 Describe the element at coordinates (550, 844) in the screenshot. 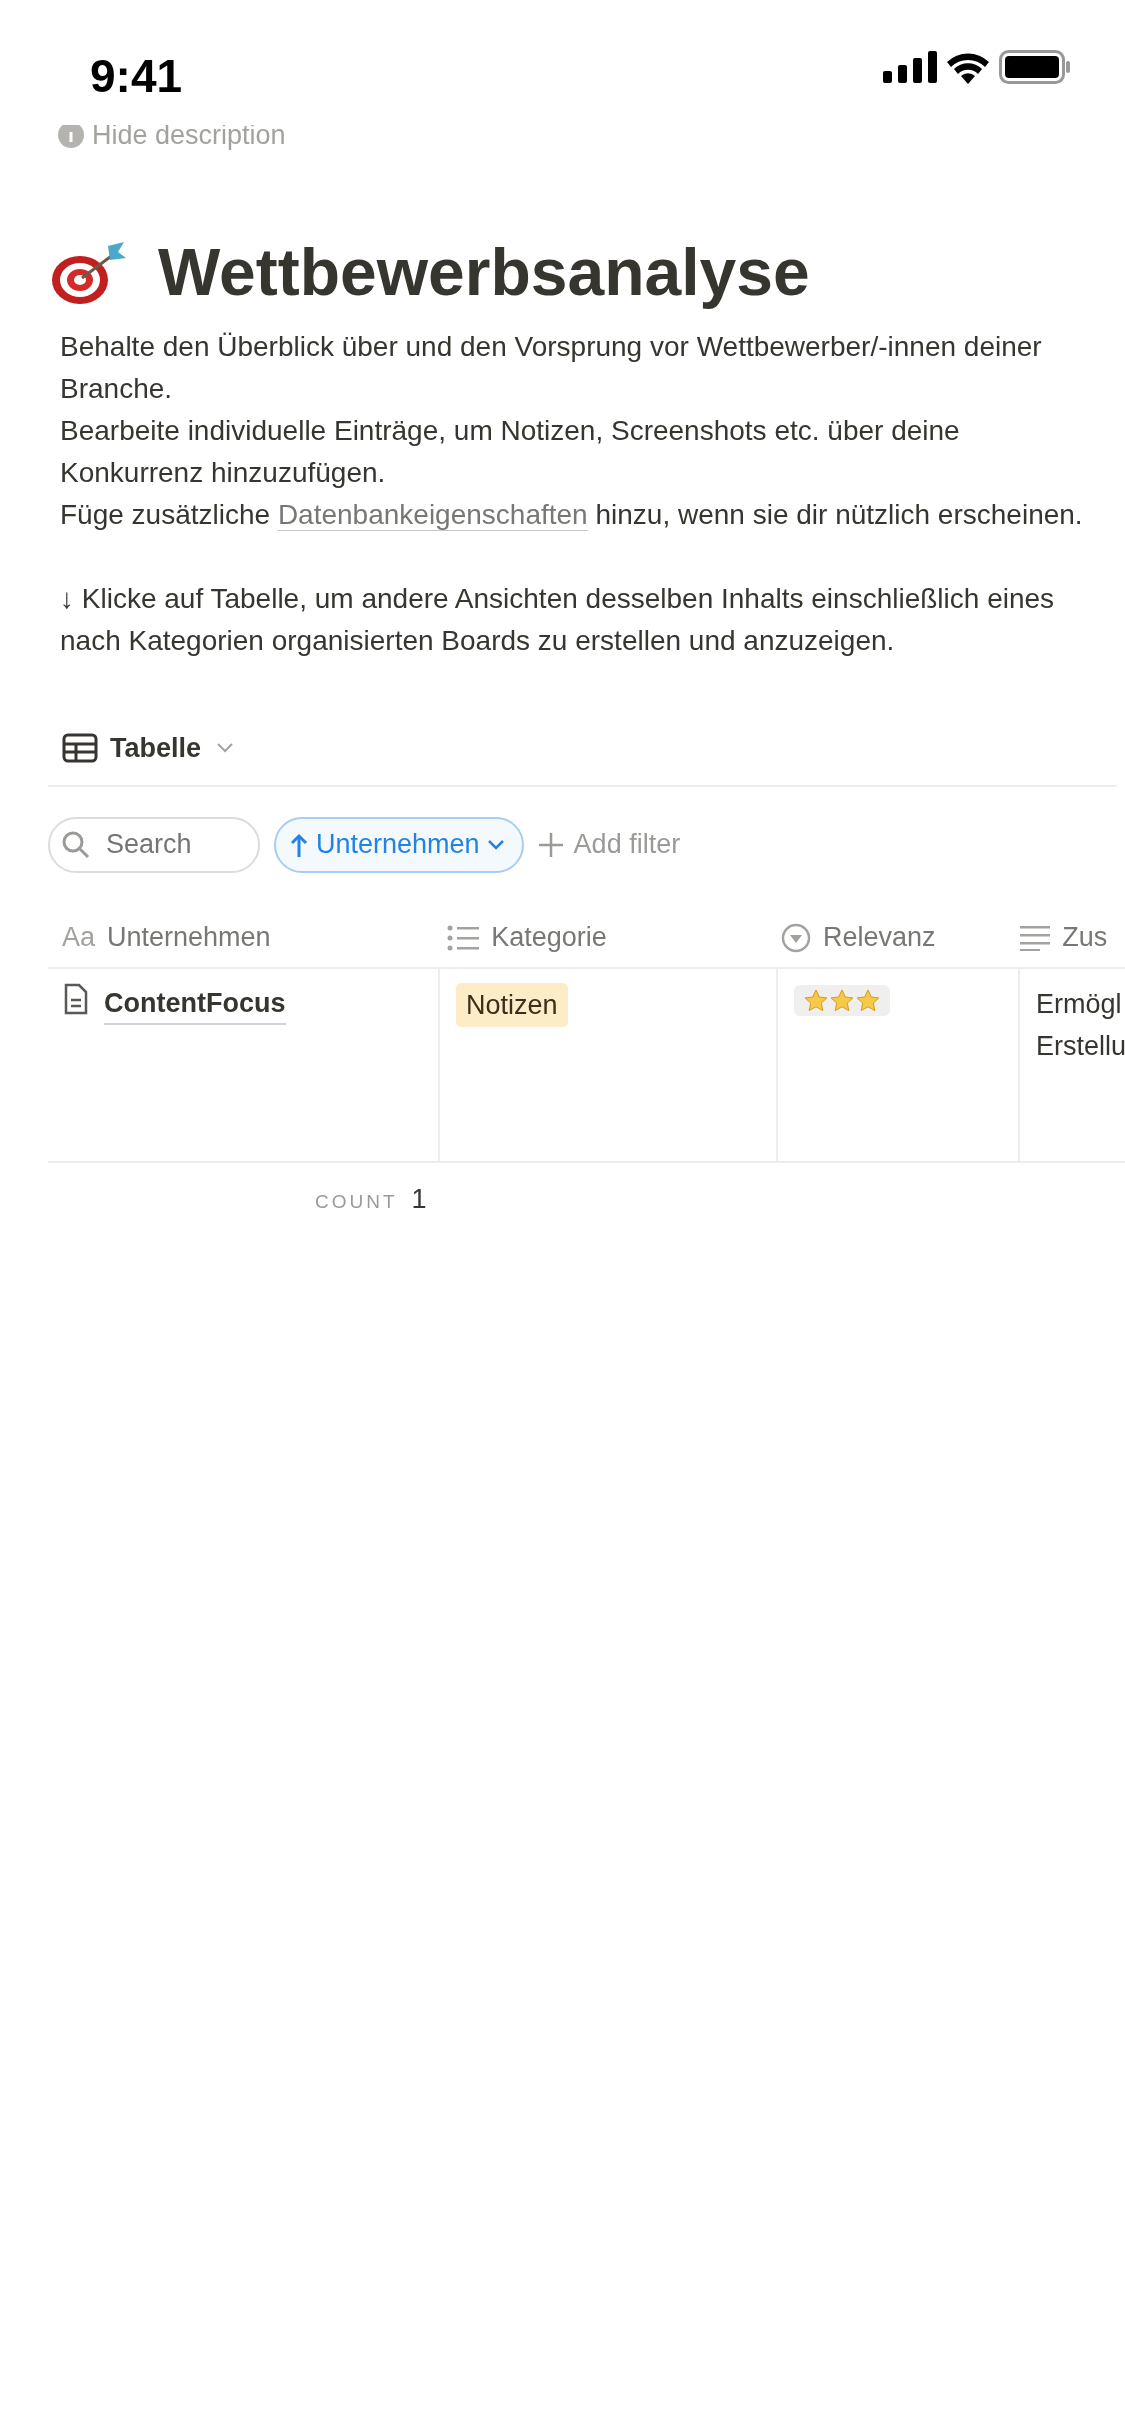

I see `plus-icon` at that location.